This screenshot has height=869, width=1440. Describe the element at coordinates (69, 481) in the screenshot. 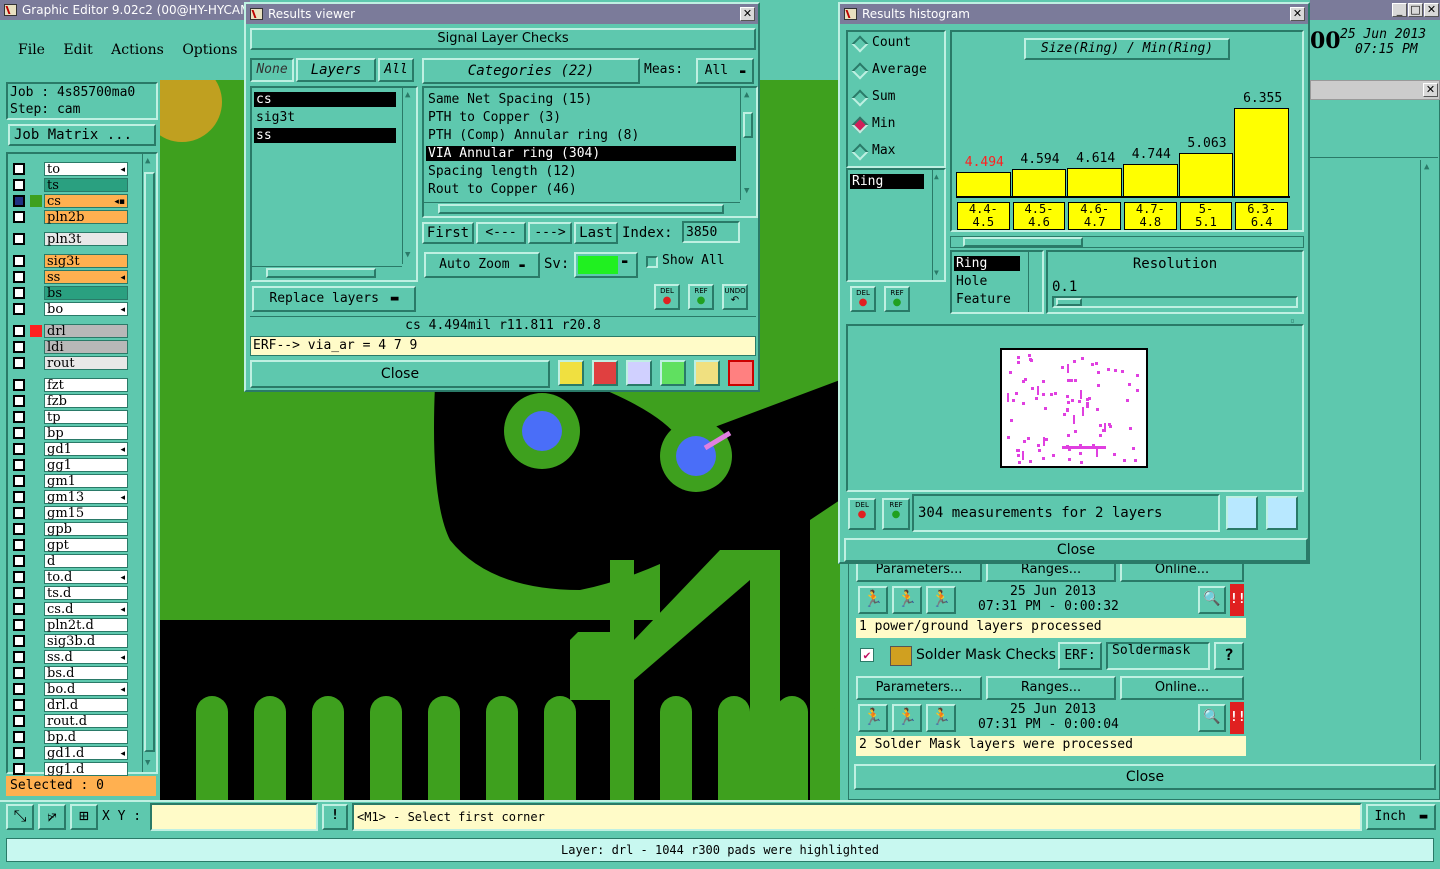

I see `layer-row: gm1` at that location.